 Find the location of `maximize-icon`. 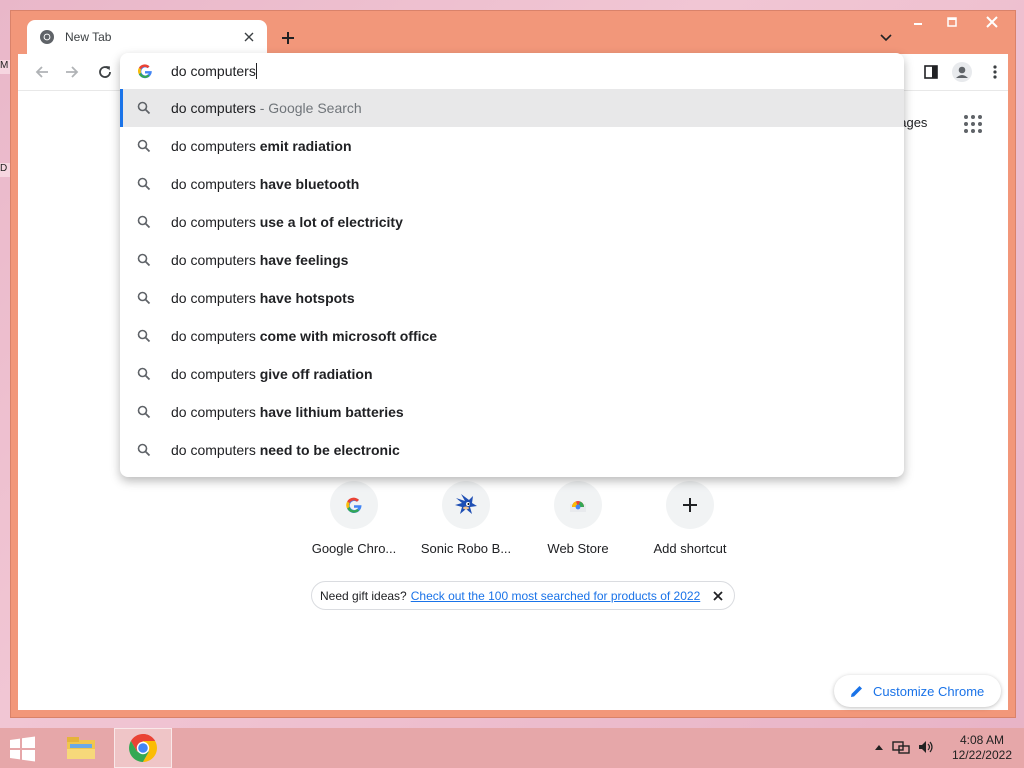

maximize-icon is located at coordinates (952, 22).